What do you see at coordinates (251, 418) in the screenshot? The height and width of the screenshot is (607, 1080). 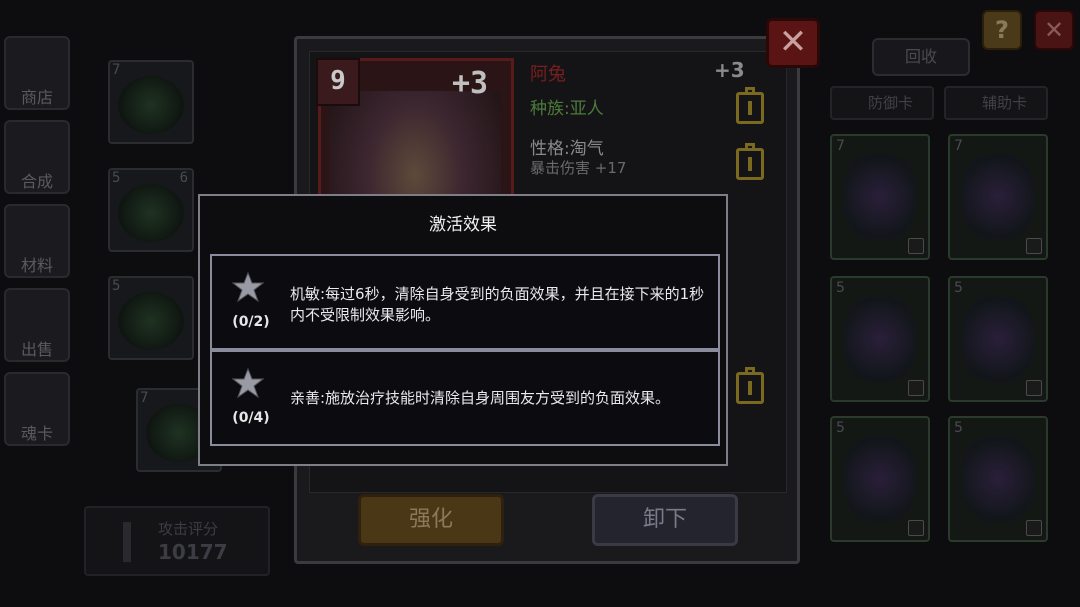 I see `effect-count: (0/4)` at bounding box center [251, 418].